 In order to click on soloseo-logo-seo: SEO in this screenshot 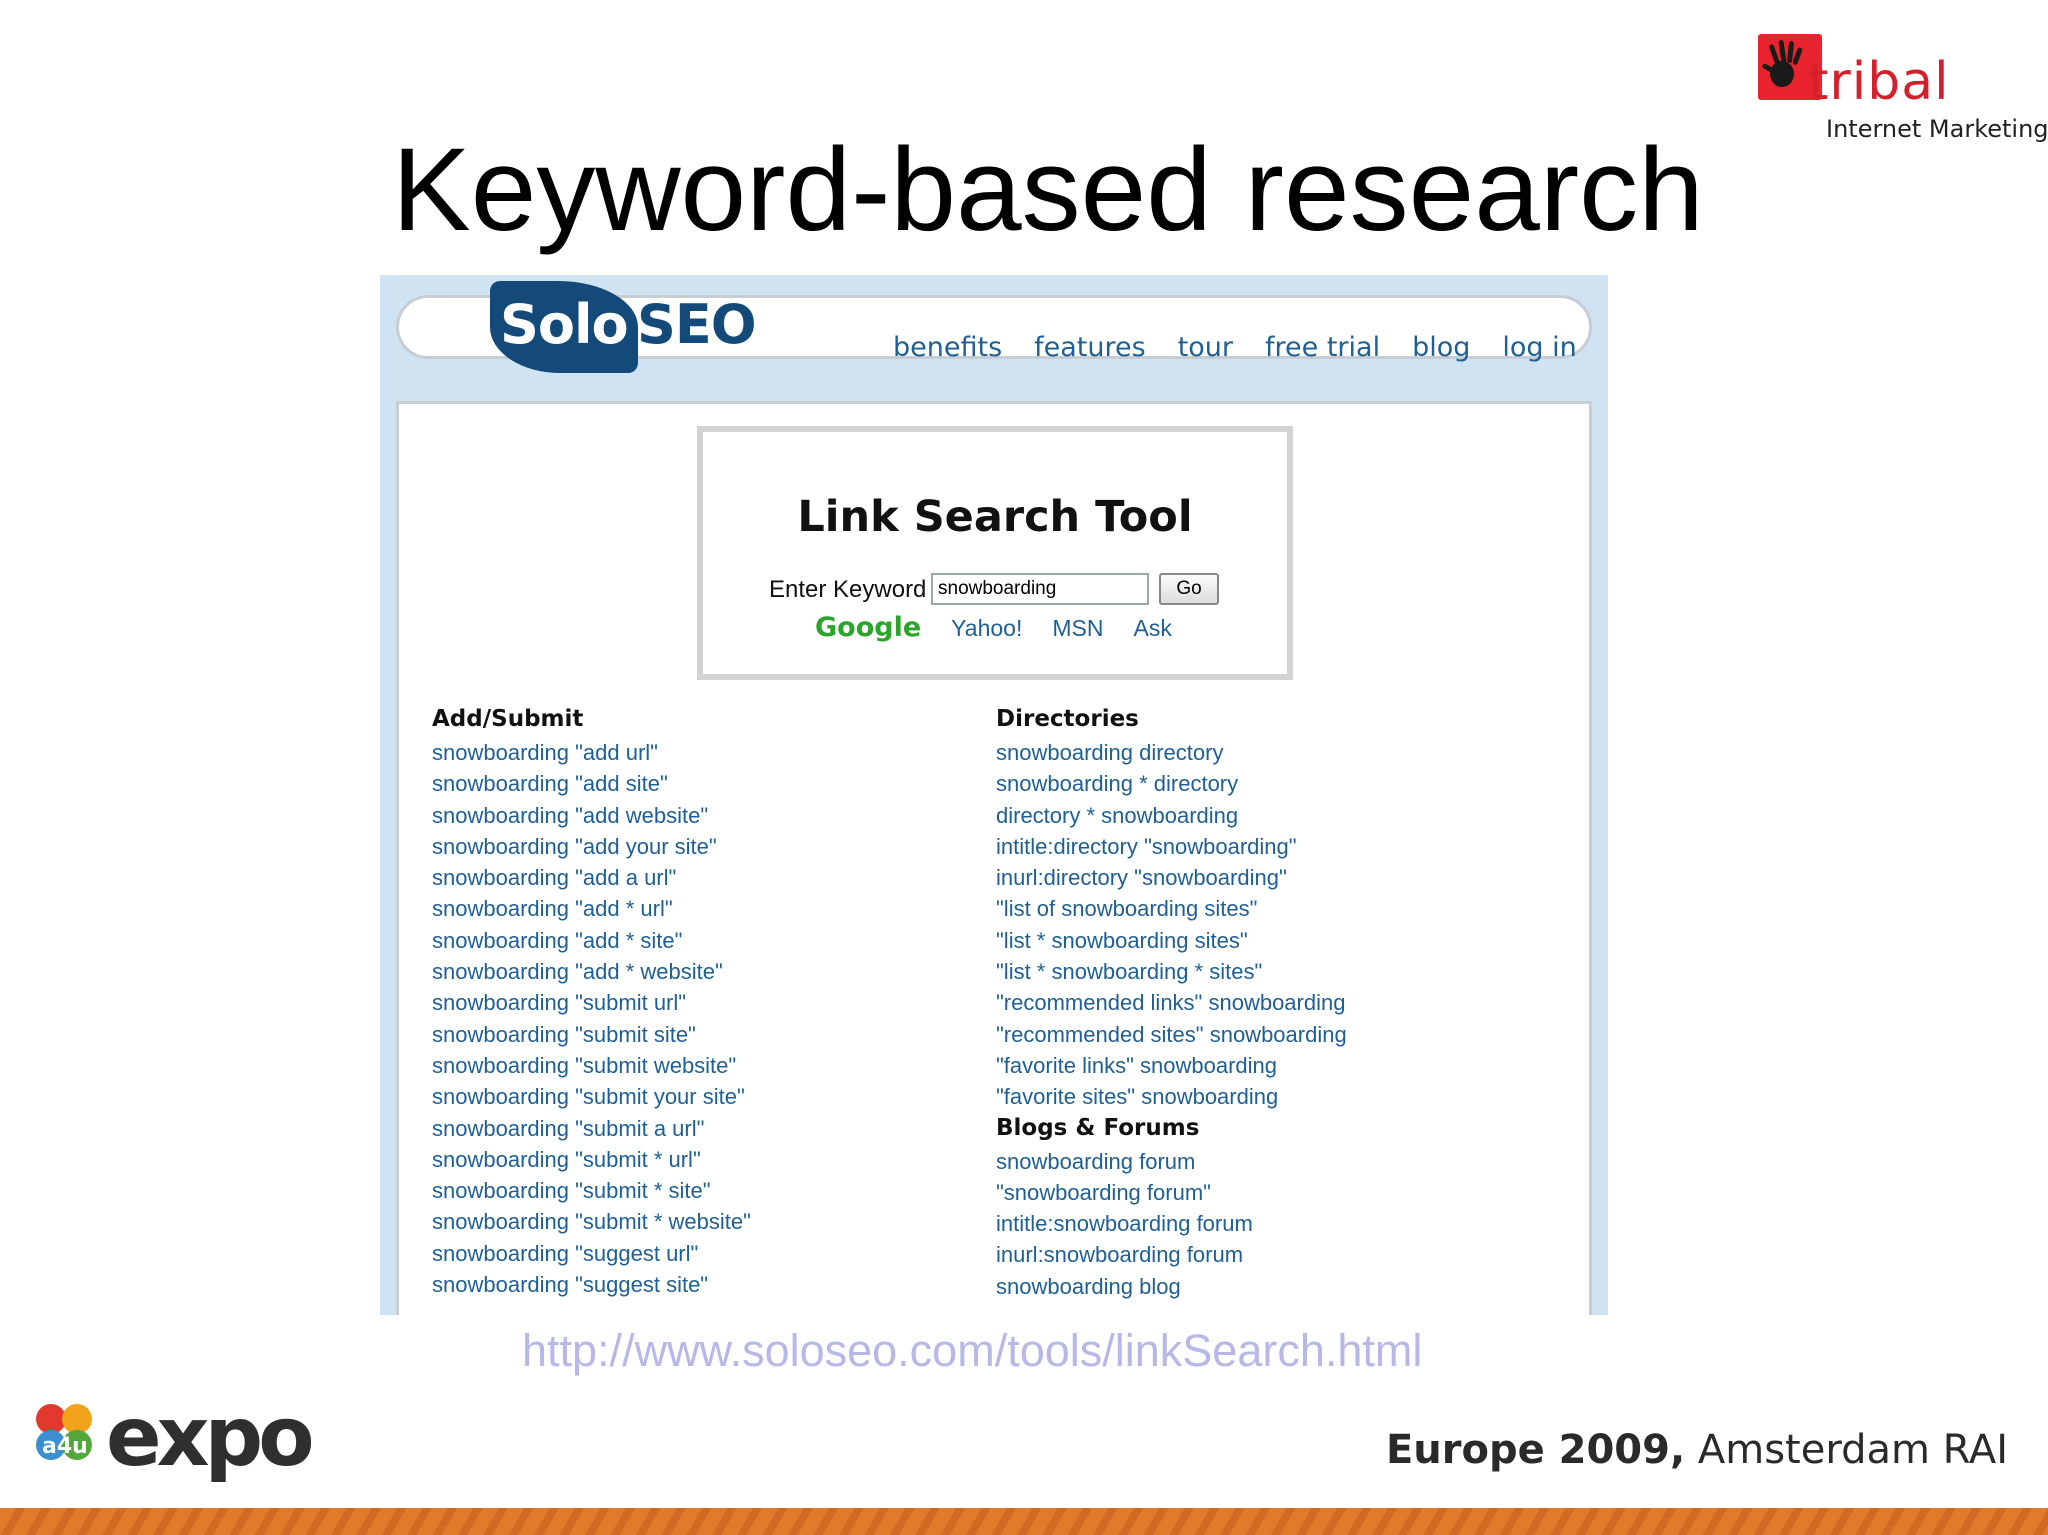, I will do `click(697, 325)`.